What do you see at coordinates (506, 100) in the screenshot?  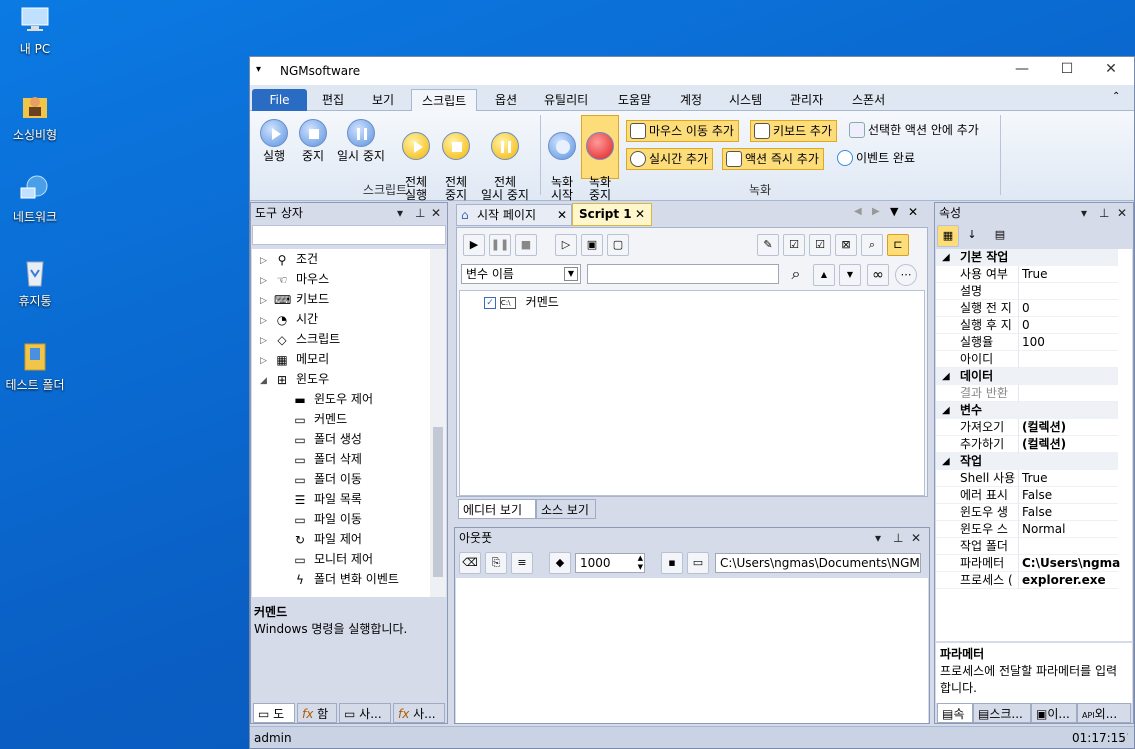 I see `tab-options: 옵션` at bounding box center [506, 100].